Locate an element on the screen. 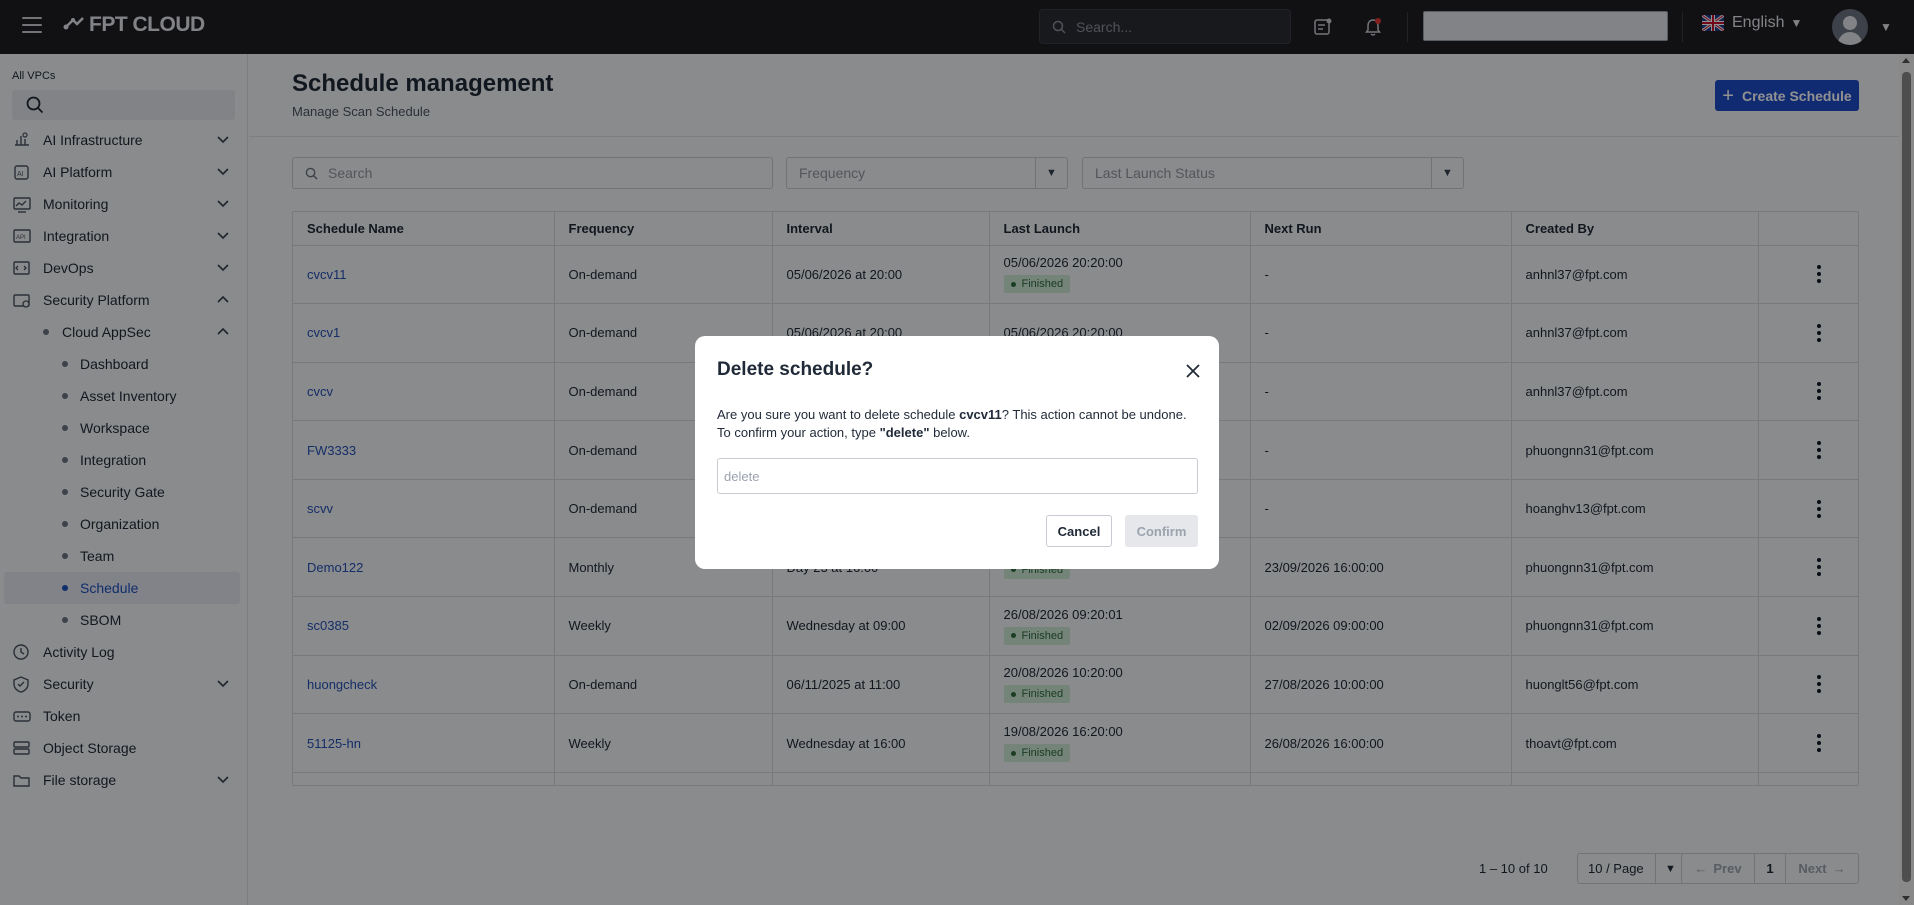 The width and height of the screenshot is (1914, 905). schedule-name: cvcv11 is located at coordinates (980, 414).